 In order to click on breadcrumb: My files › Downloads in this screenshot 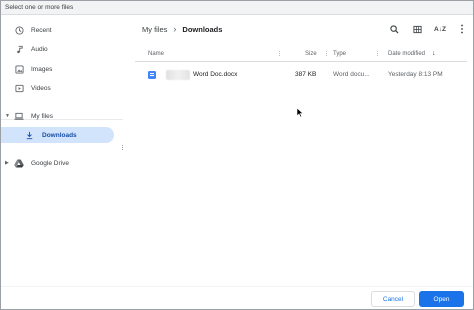, I will do `click(182, 29)`.